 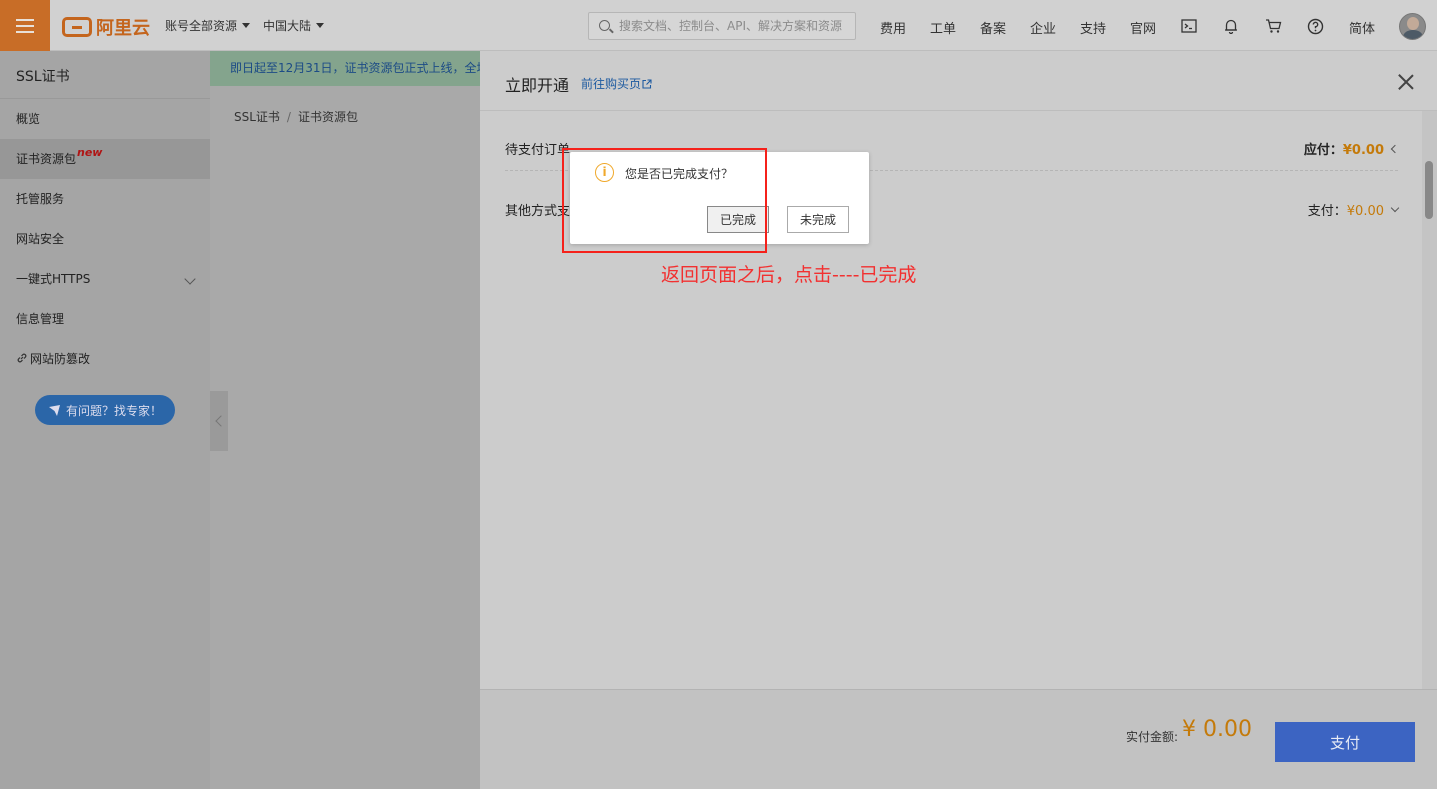 I want to click on account-resource-dropdown: 账号全部资源, so click(x=208, y=25).